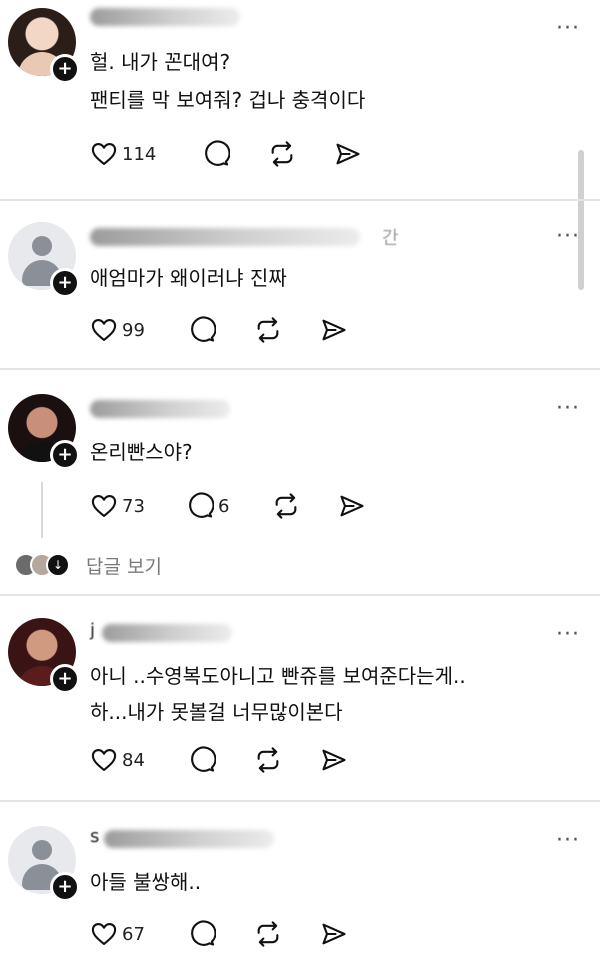  What do you see at coordinates (117, 506) in the screenshot?
I see `like-button: 73` at bounding box center [117, 506].